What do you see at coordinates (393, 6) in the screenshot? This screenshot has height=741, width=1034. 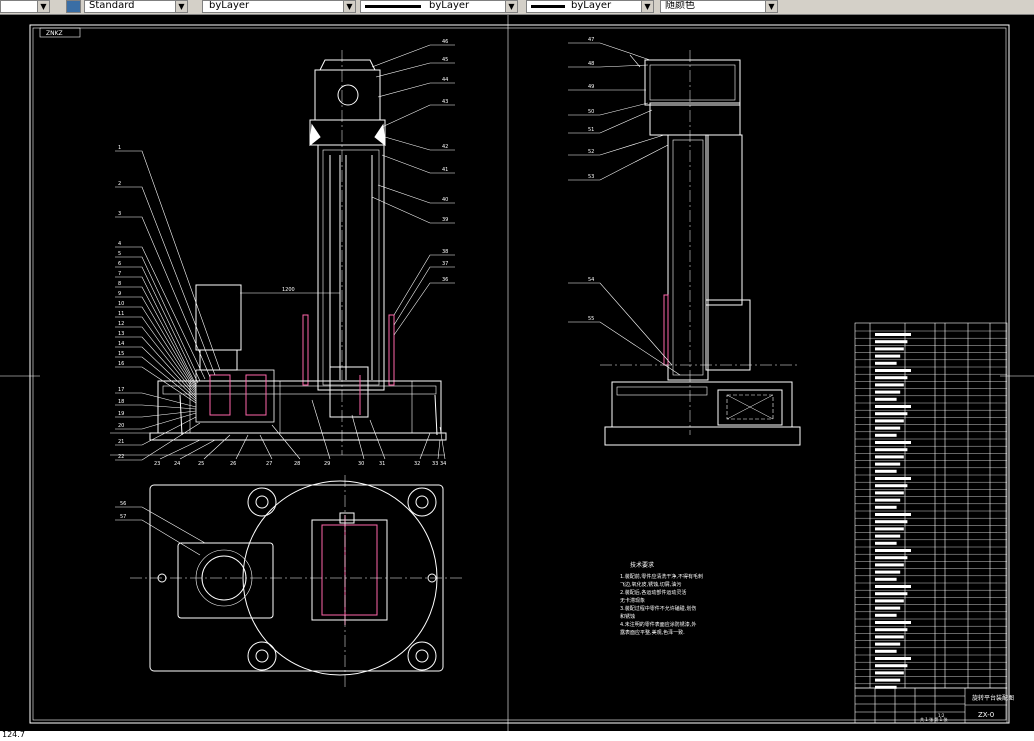 I see `linetype-swatch` at bounding box center [393, 6].